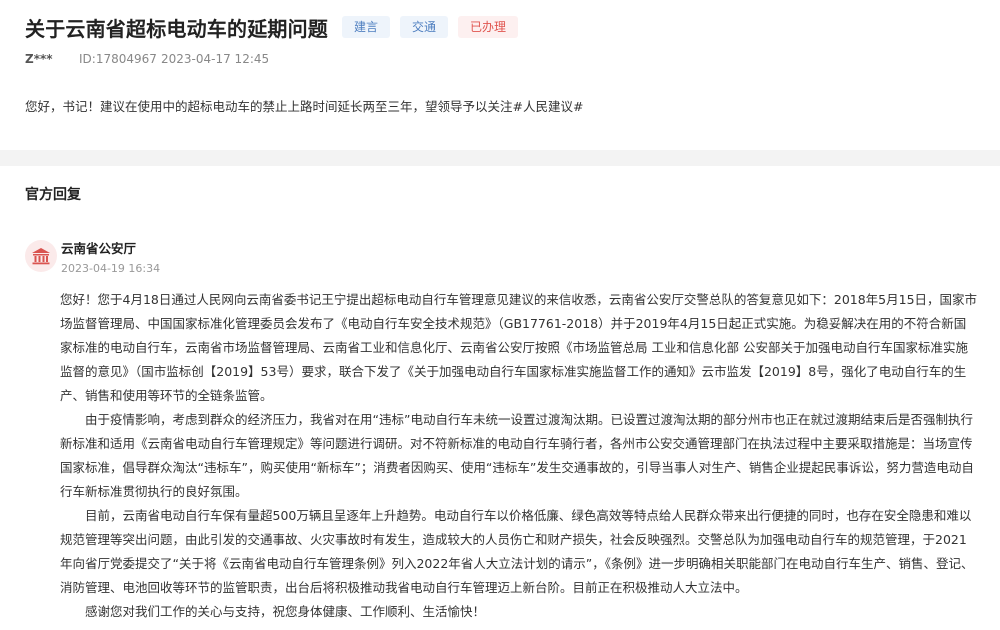 The width and height of the screenshot is (1000, 630). What do you see at coordinates (118, 59) in the screenshot?
I see `post-id: ID:17804967` at bounding box center [118, 59].